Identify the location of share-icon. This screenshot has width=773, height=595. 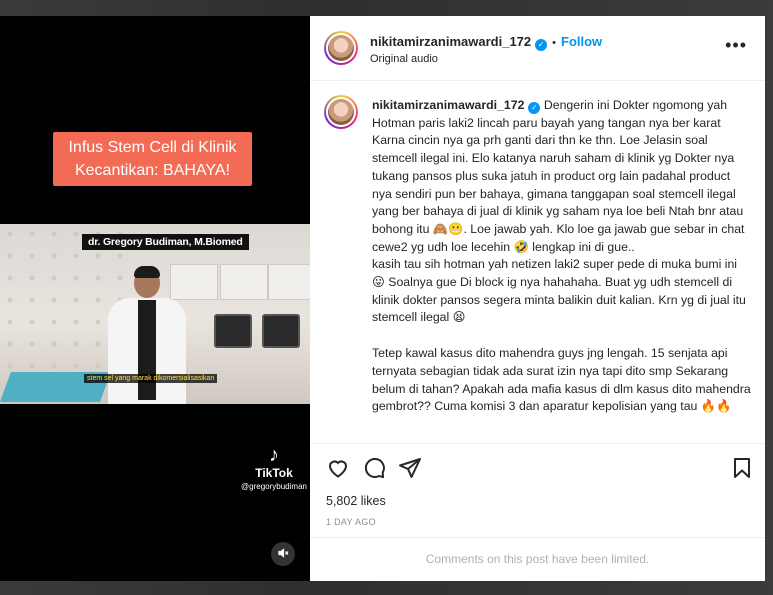
(410, 468).